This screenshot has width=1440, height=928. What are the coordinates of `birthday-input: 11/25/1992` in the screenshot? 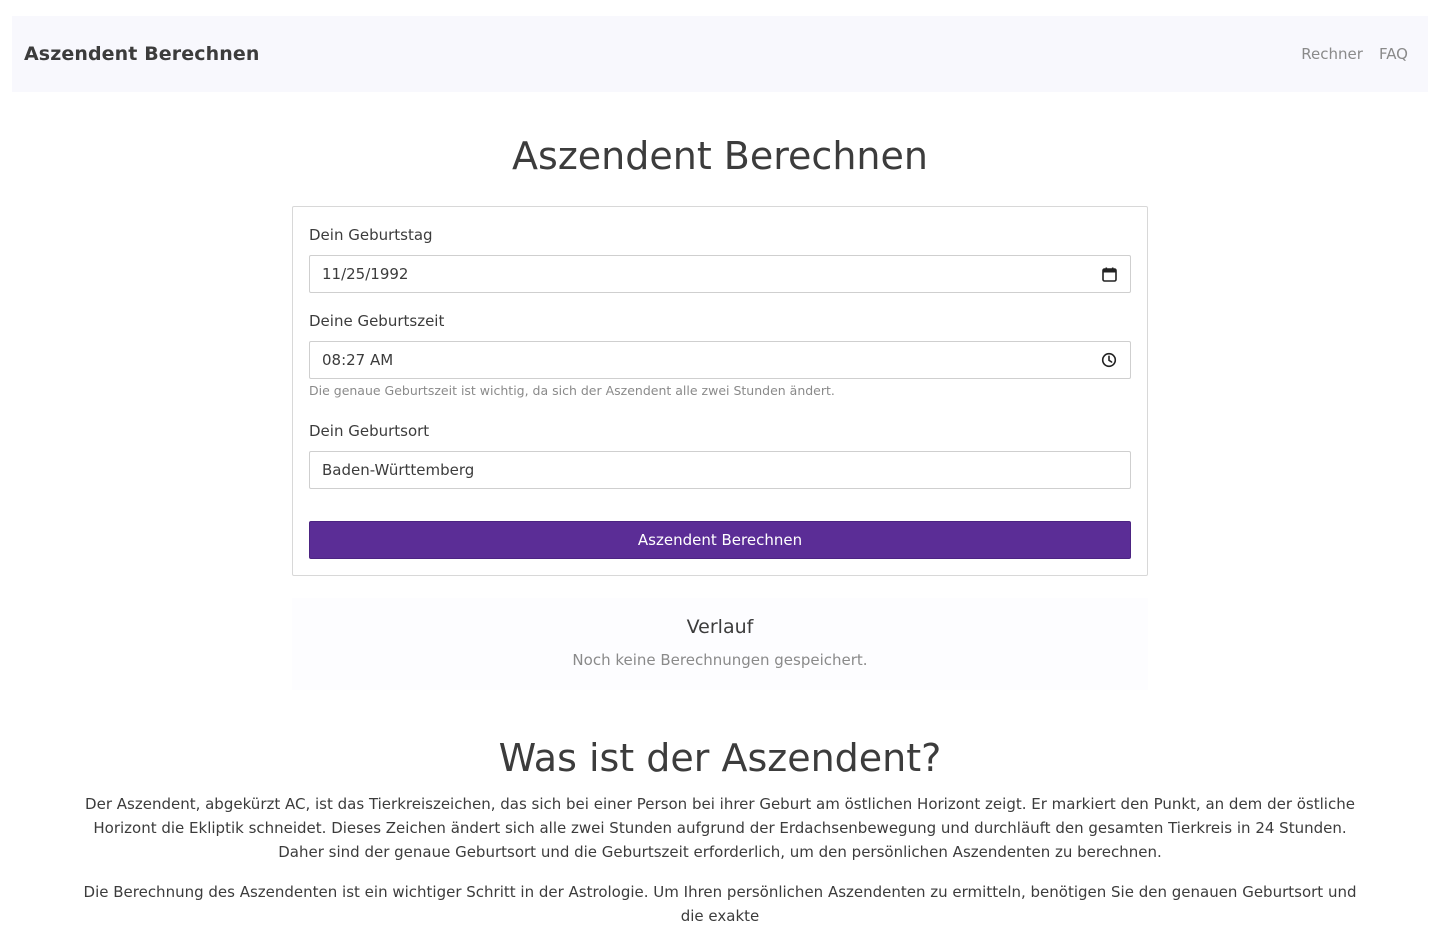 It's located at (720, 274).